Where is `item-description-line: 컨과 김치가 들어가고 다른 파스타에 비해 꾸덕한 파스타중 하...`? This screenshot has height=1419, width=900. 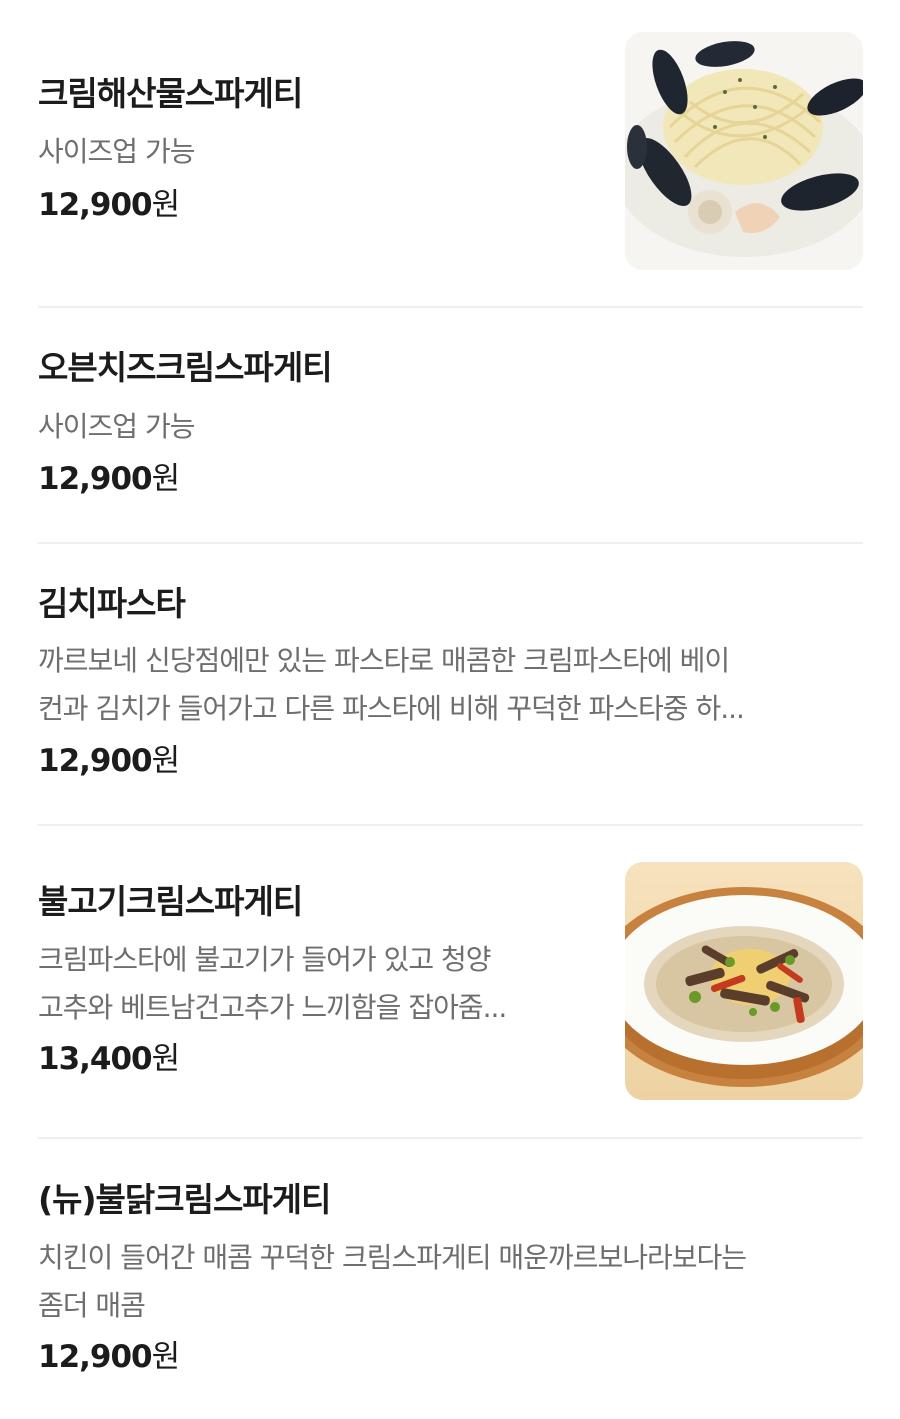 item-description-line: 컨과 김치가 들어가고 다른 파스타에 비해 꾸덕한 파스타중 하... is located at coordinates (391, 708).